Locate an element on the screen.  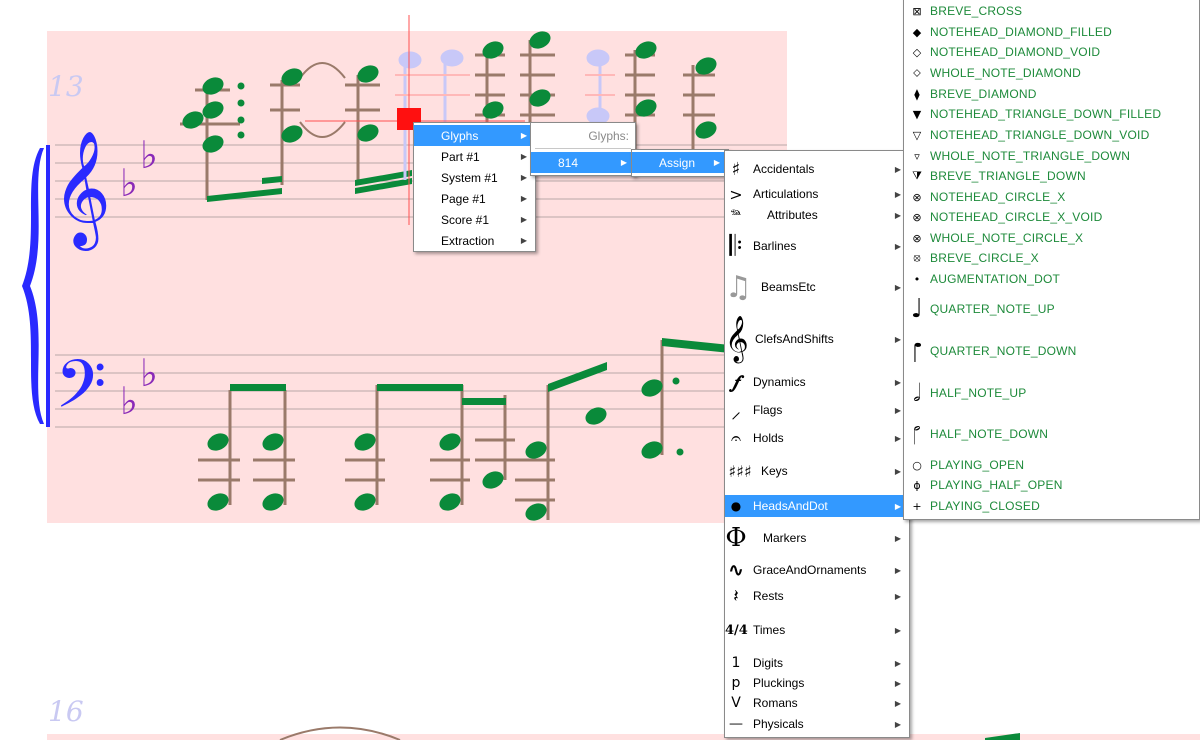
half-note-down-icon: 𝅗𝅥 is located at coordinates (917, 434).